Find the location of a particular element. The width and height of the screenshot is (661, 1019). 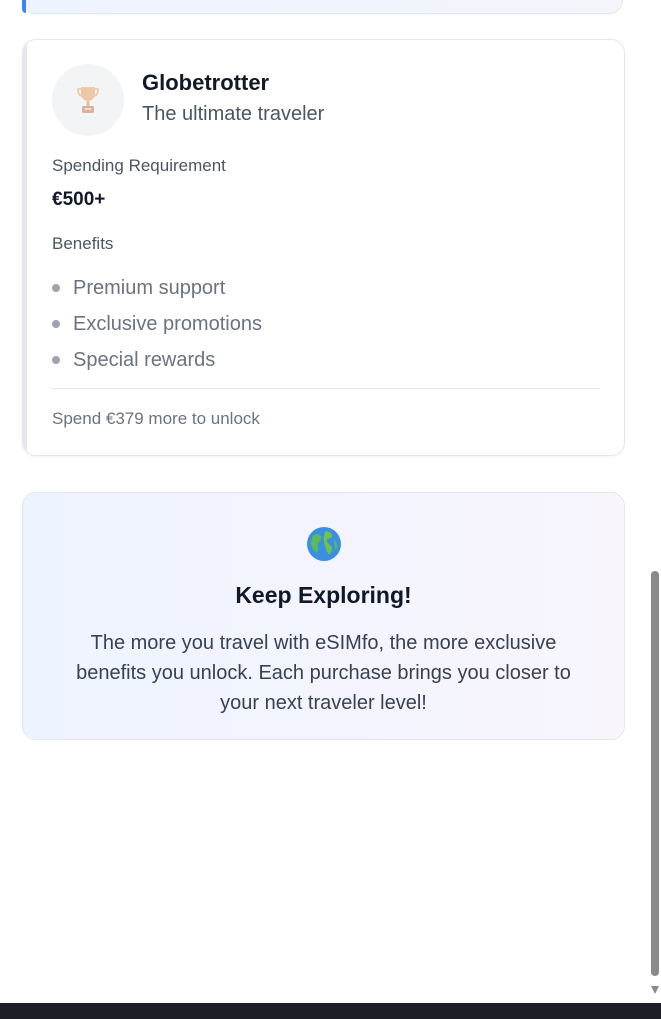

tier-tagline: The ultimate traveler is located at coordinates (233, 113).